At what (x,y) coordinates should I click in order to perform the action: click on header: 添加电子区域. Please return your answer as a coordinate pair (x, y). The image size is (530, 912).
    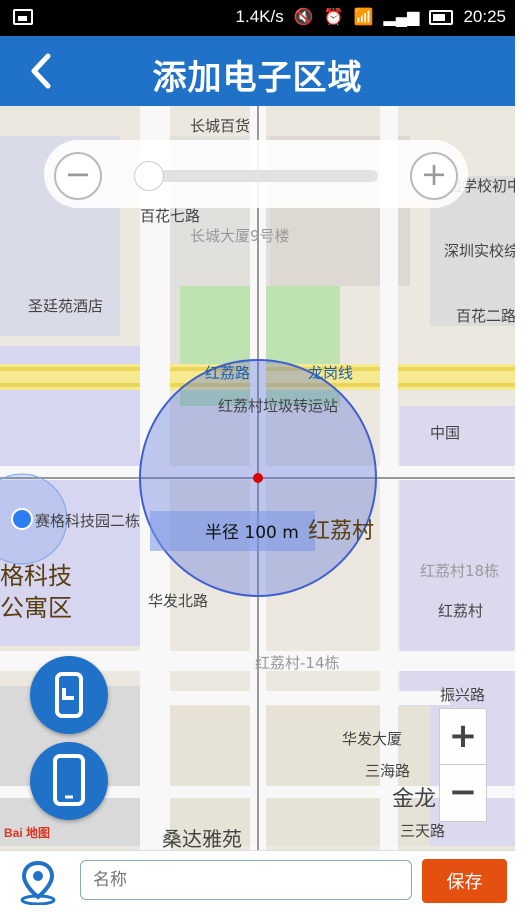
    Looking at the image, I should click on (257, 71).